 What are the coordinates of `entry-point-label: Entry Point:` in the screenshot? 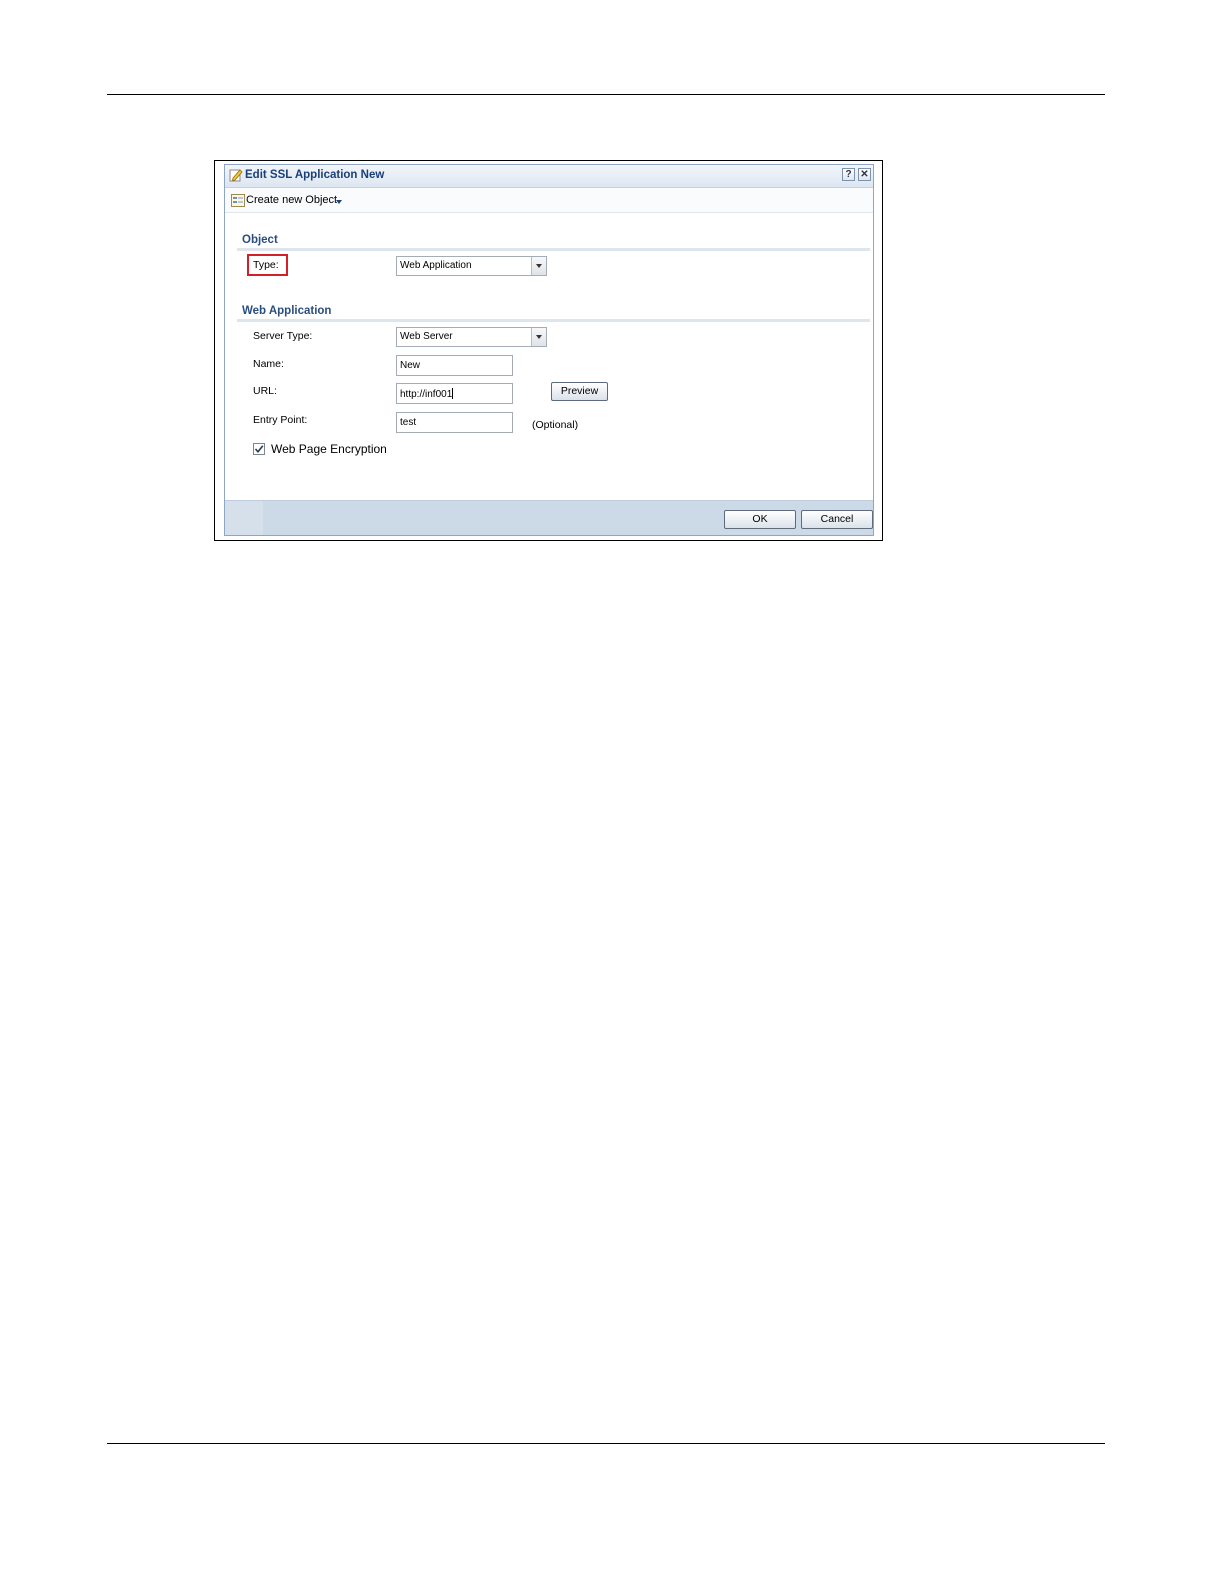 It's located at (280, 420).